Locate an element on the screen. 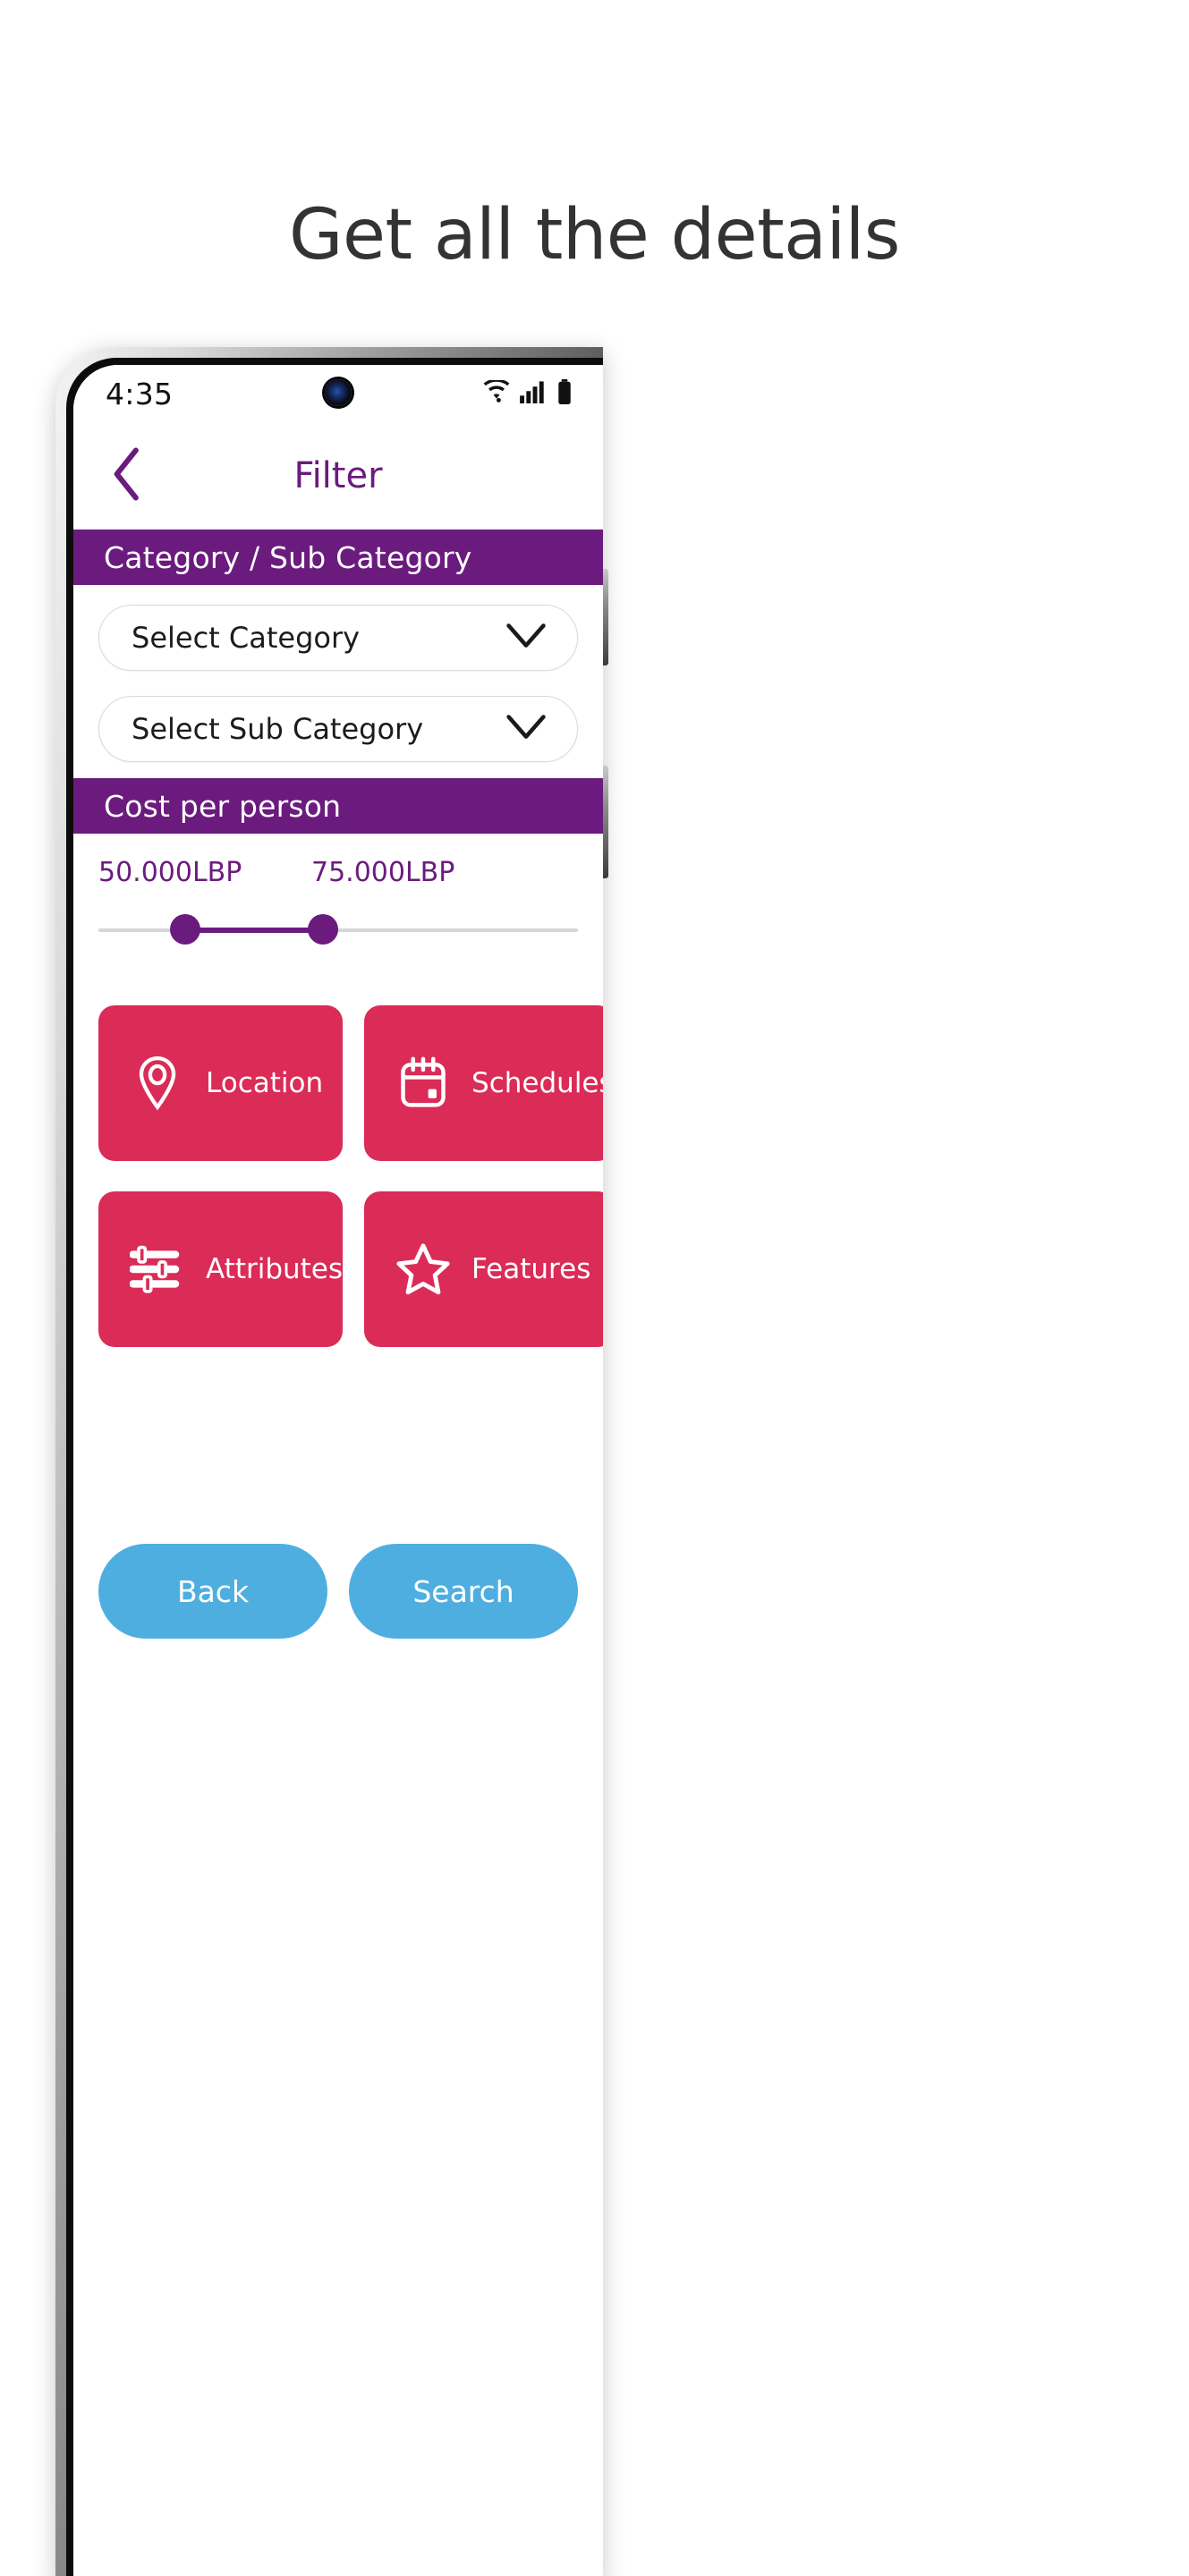  wifi-icon is located at coordinates (496, 392).